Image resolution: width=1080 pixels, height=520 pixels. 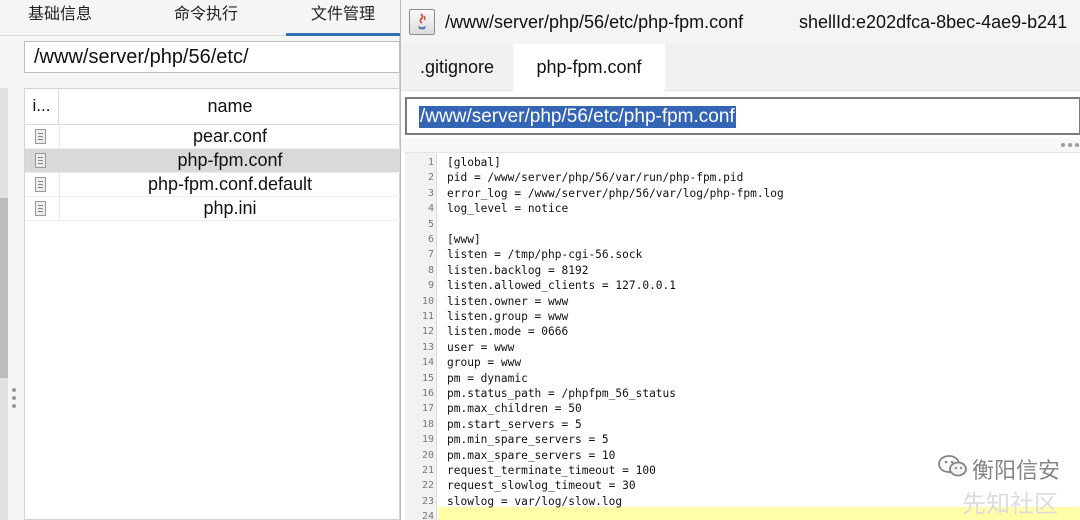 I want to click on code-line: pm.min_spare_servers = 5, so click(x=528, y=440).